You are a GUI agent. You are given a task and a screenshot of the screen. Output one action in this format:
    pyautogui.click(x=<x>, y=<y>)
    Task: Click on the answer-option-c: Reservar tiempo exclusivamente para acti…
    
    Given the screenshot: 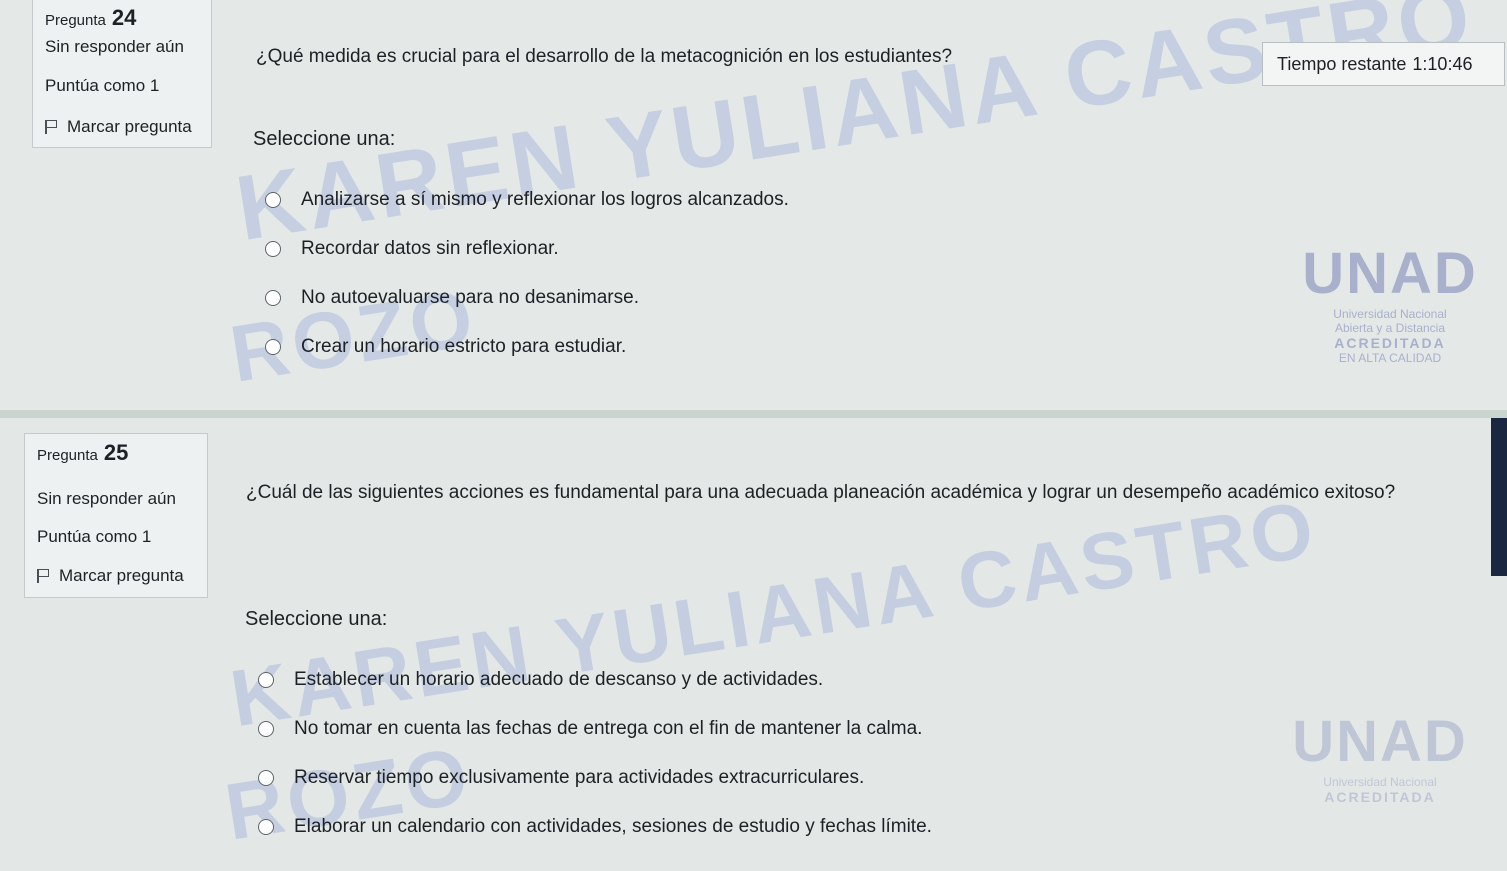 What is the action you would take?
    pyautogui.click(x=595, y=777)
    